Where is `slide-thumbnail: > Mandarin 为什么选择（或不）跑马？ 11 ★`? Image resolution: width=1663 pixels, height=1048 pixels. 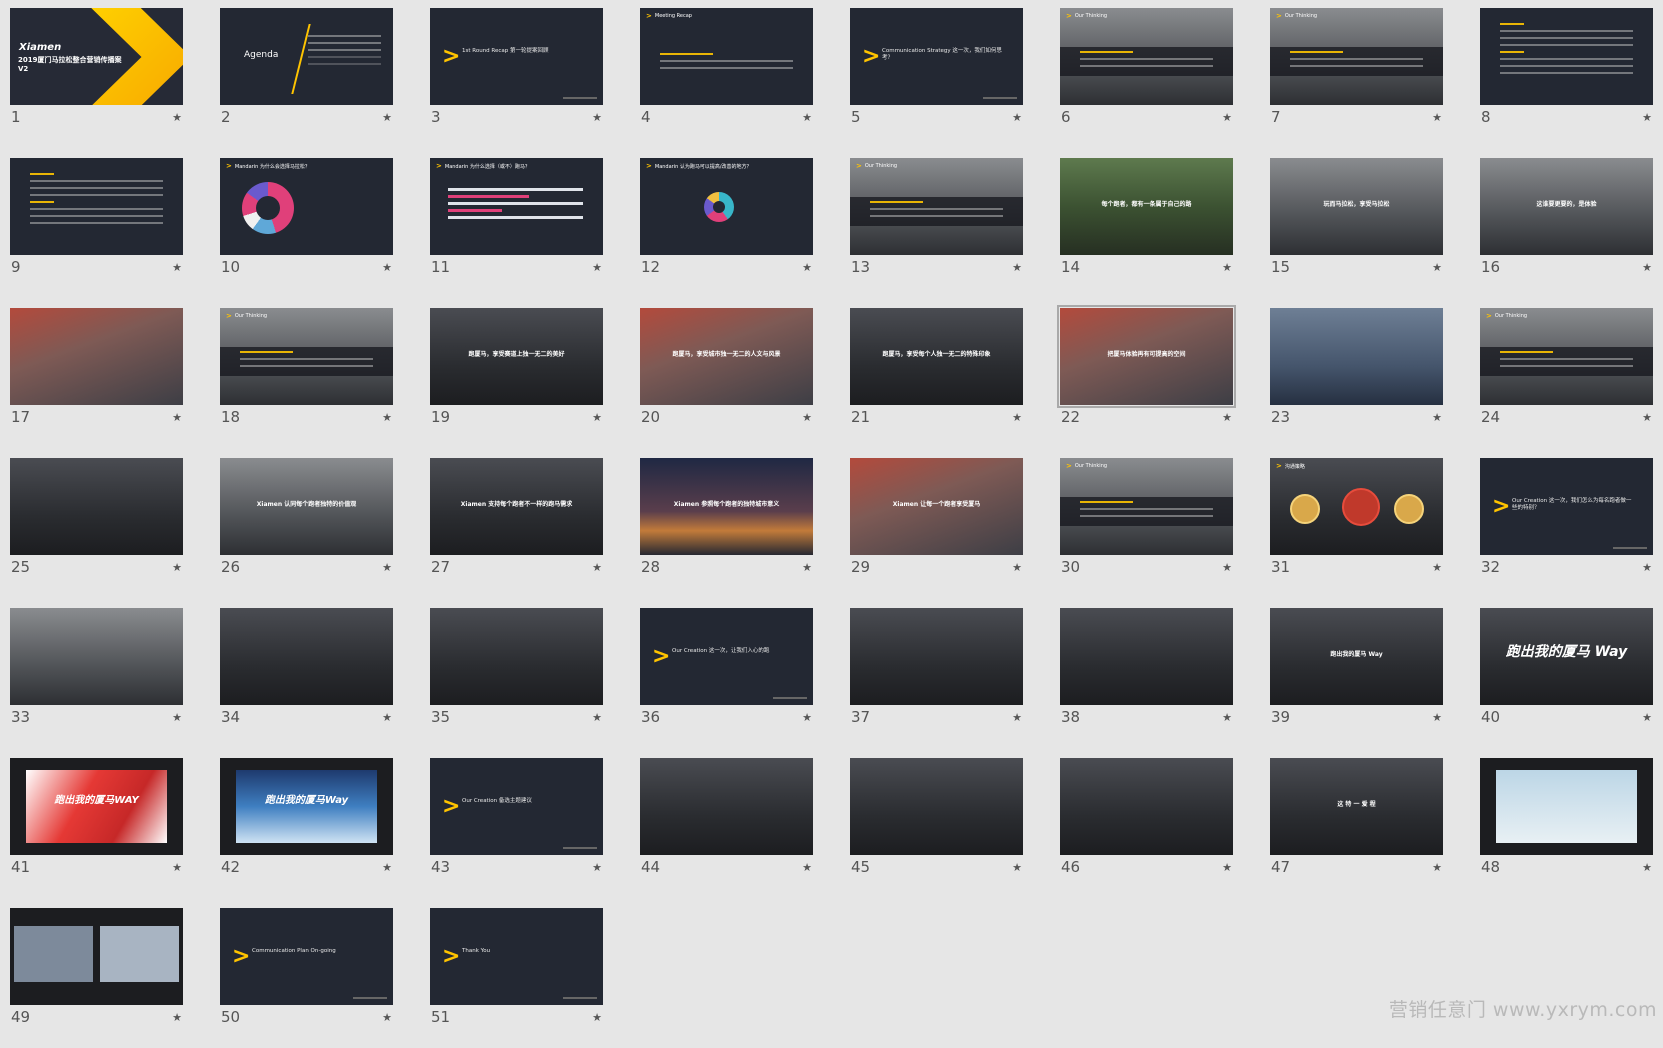
slide-thumbnail: > Mandarin 为什么选择（或不）跑马？ 11 ★ is located at coordinates (516, 228).